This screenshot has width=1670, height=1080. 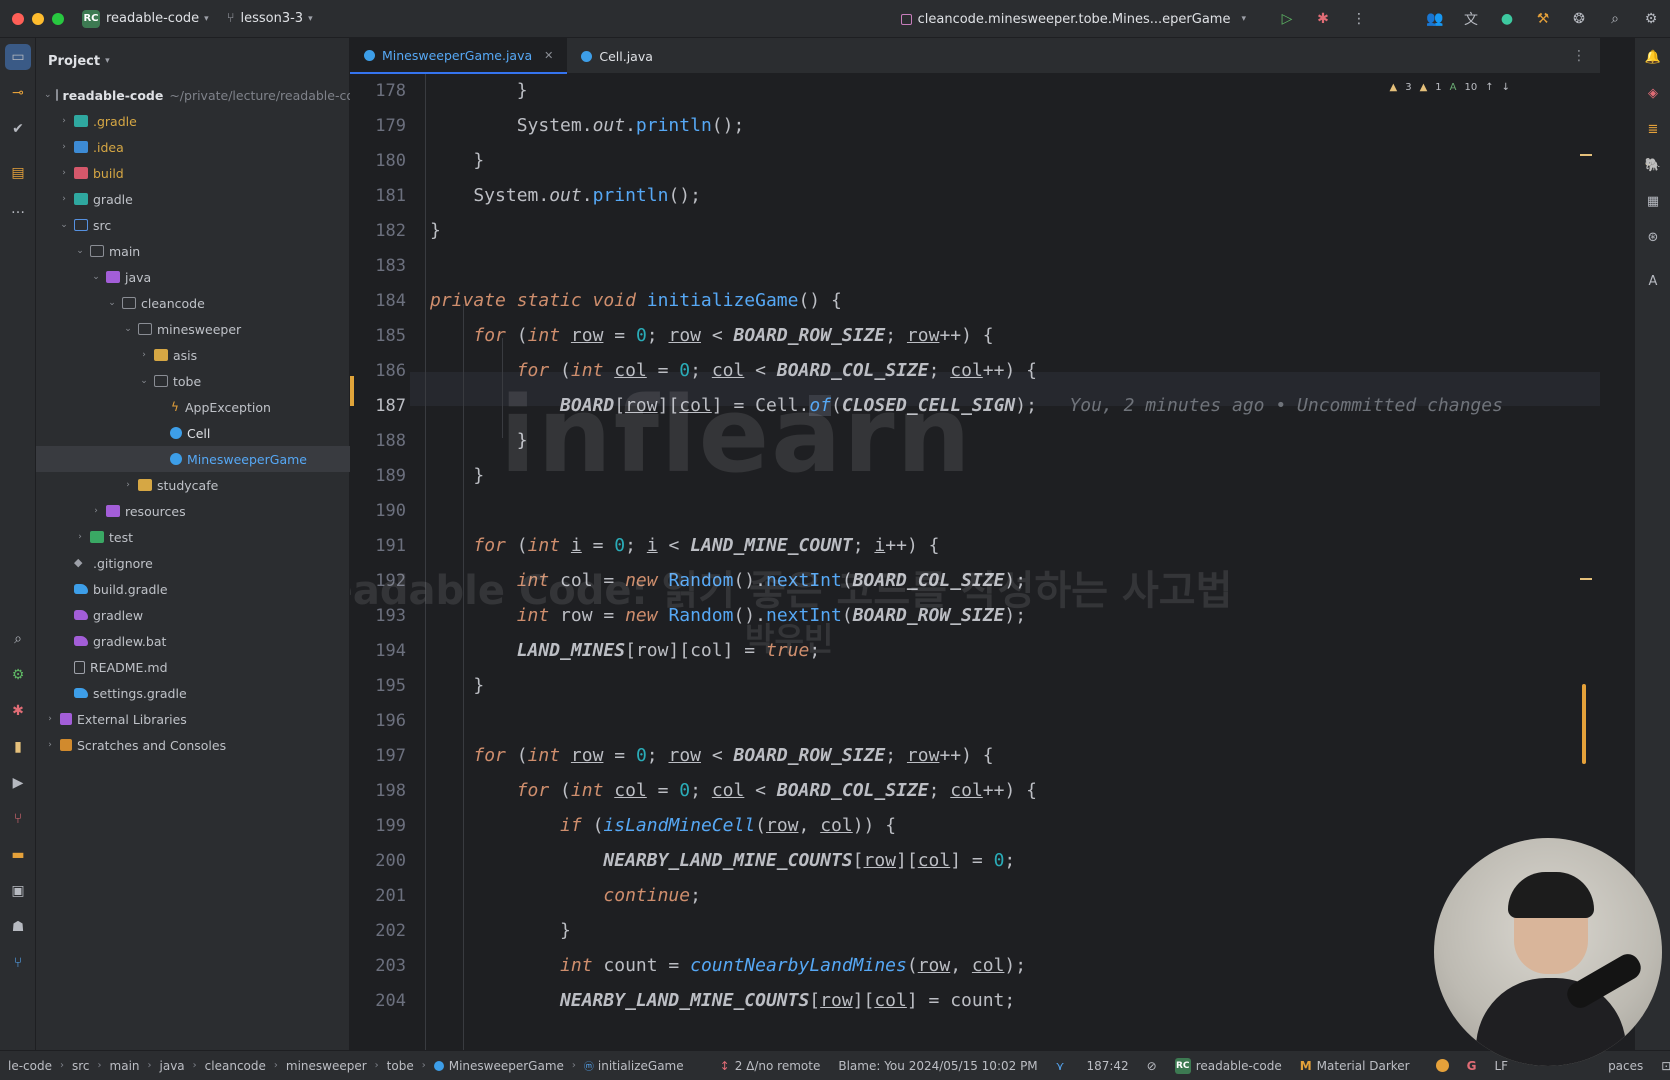 I want to click on inspection-widget: ▲ 3 ▲ 1 A 10 ↑ ↓, so click(x=1449, y=87).